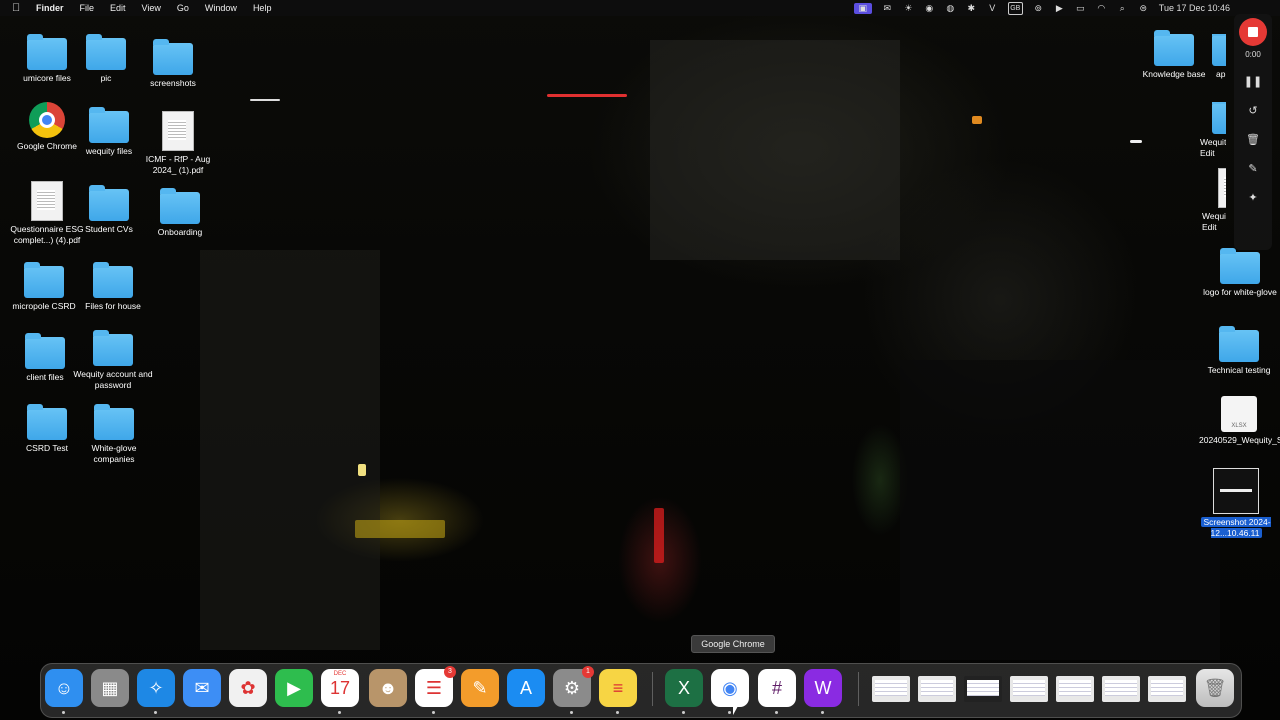  Describe the element at coordinates (118, 8) in the screenshot. I see `menu-edit: Edit` at that location.